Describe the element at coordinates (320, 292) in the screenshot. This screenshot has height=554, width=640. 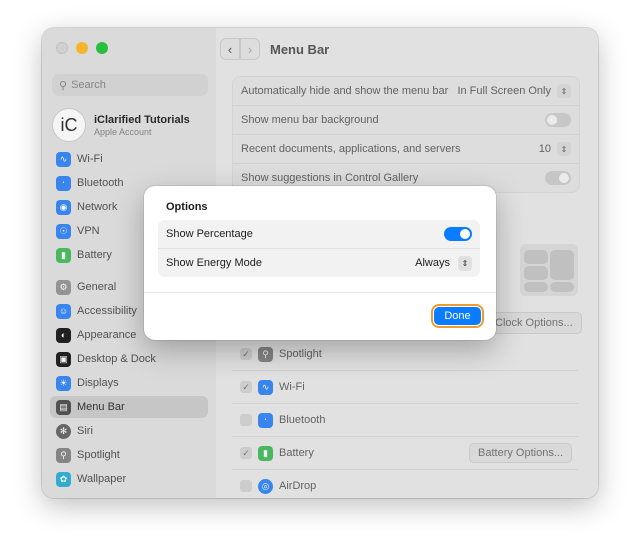
I see `divider` at that location.